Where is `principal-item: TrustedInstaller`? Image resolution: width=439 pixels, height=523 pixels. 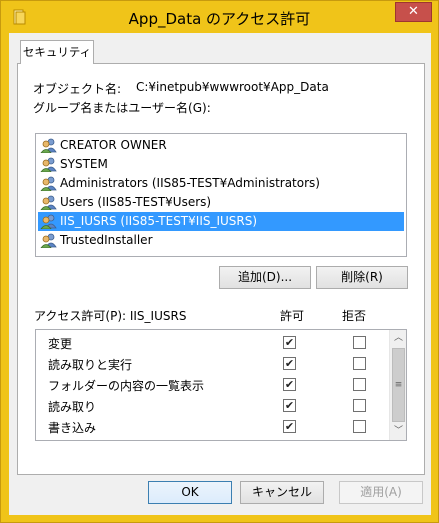 principal-item: TrustedInstaller is located at coordinates (221, 240).